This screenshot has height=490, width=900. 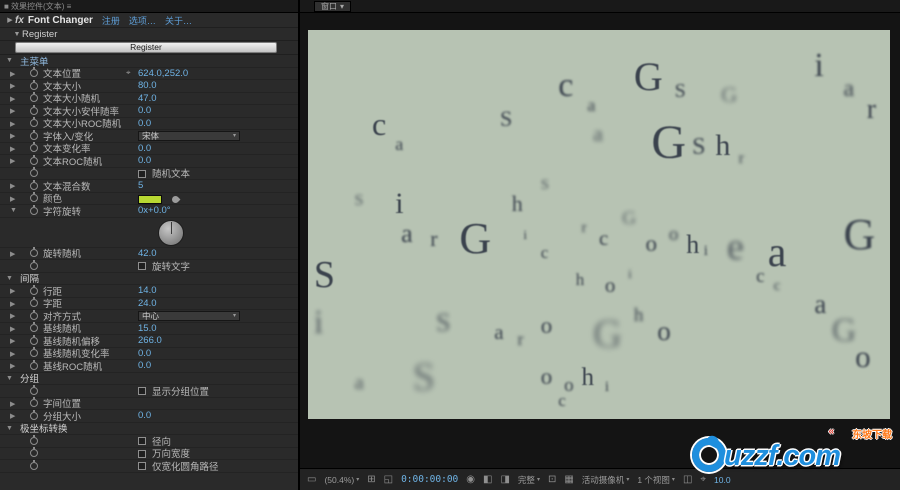 What do you see at coordinates (568, 479) in the screenshot?
I see `transparency-grid-icon: ▦` at bounding box center [568, 479].